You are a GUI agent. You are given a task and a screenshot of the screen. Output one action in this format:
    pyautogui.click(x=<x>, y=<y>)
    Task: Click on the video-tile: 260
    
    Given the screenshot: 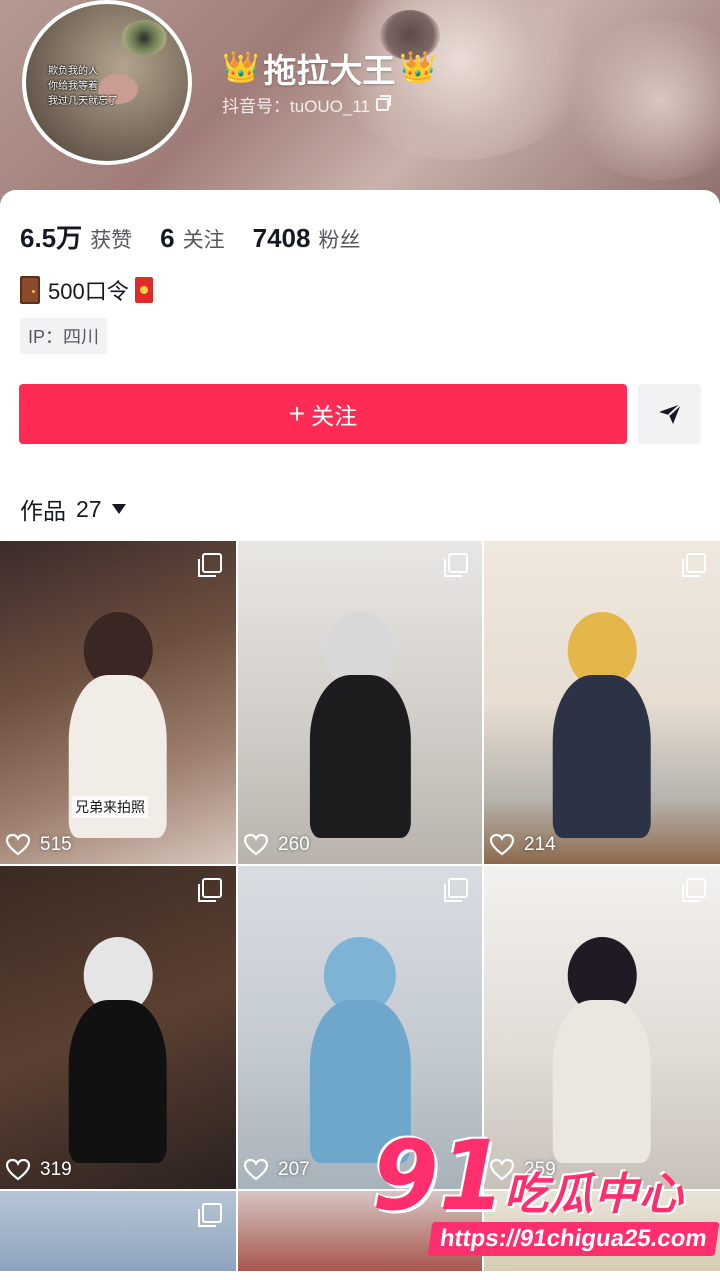 What is the action you would take?
    pyautogui.click(x=360, y=702)
    